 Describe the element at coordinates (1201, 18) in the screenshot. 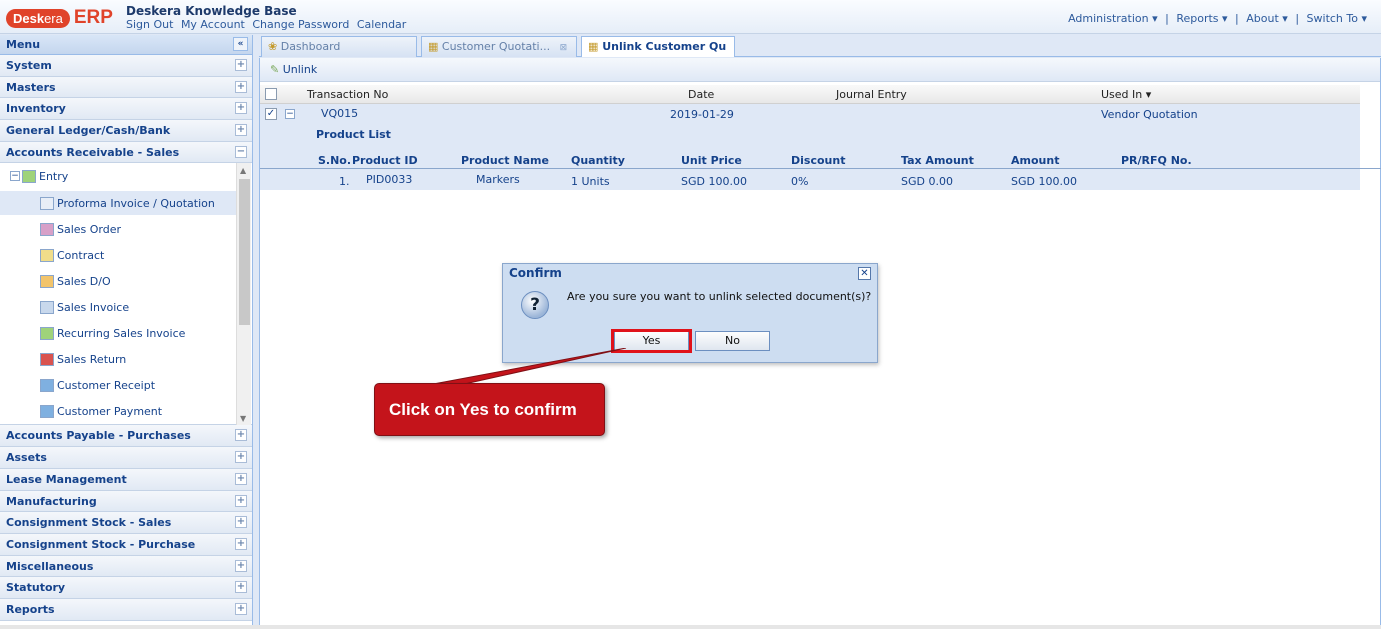

I see `nav-reports: Reports ▾` at that location.